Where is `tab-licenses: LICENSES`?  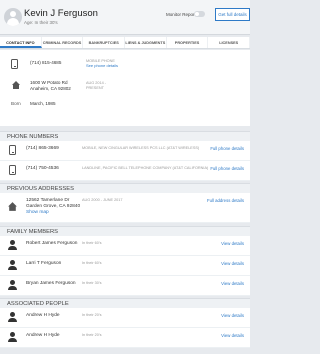
tab-licenses: LICENSES is located at coordinates (229, 42).